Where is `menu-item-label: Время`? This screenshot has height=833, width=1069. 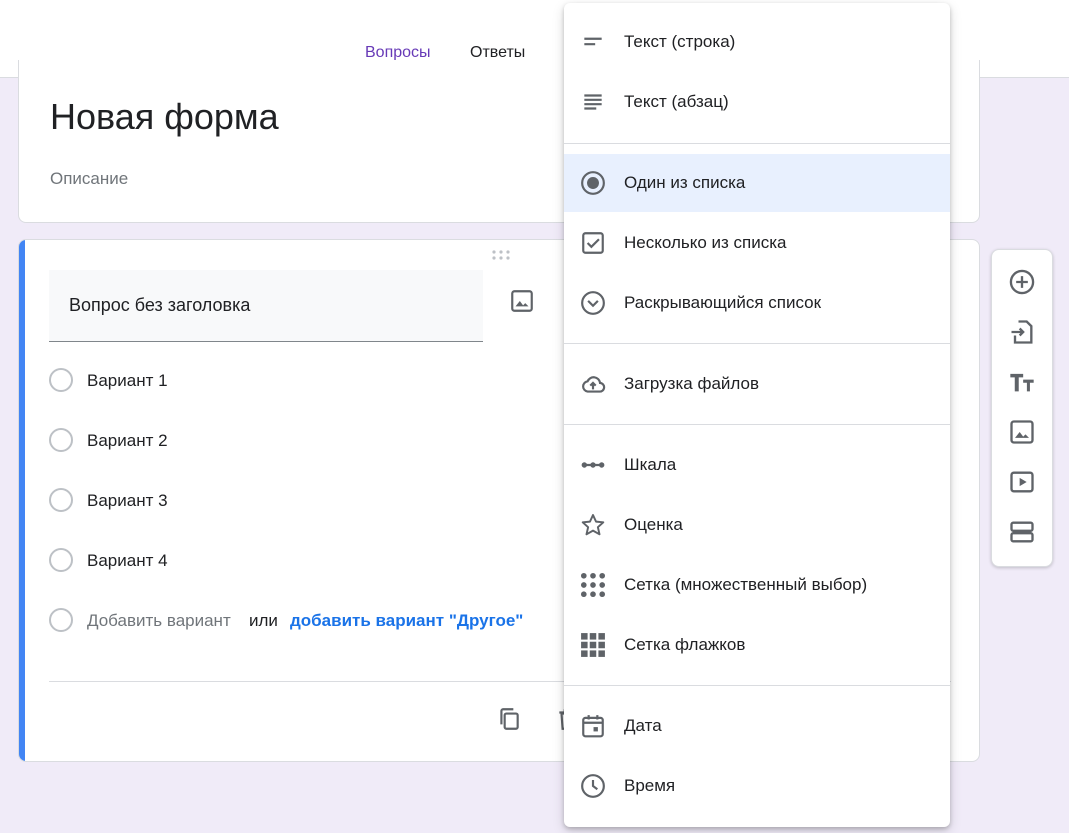 menu-item-label: Время is located at coordinates (650, 785).